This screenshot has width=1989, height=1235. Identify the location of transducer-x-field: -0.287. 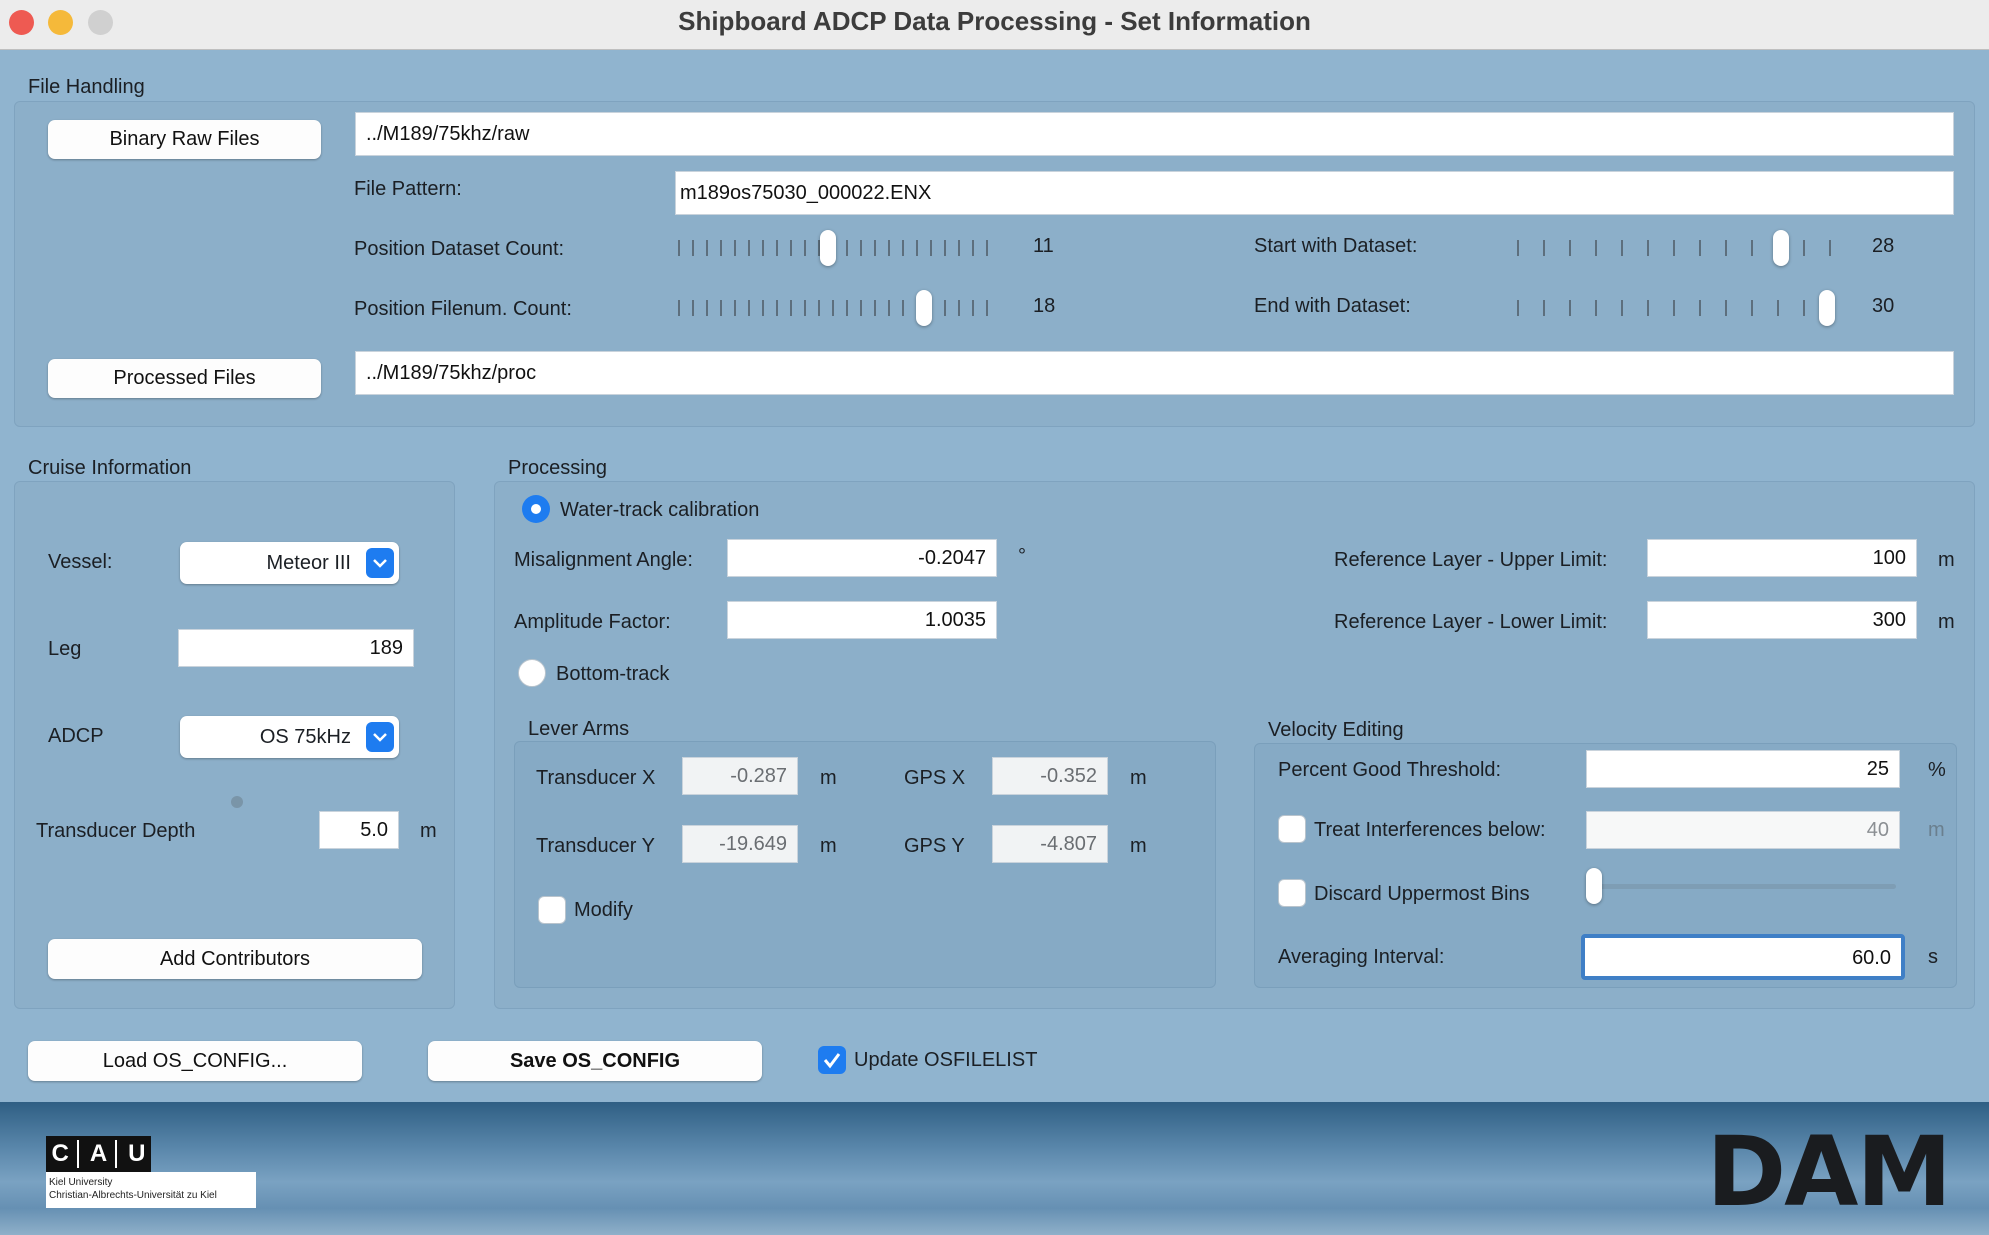
(740, 776).